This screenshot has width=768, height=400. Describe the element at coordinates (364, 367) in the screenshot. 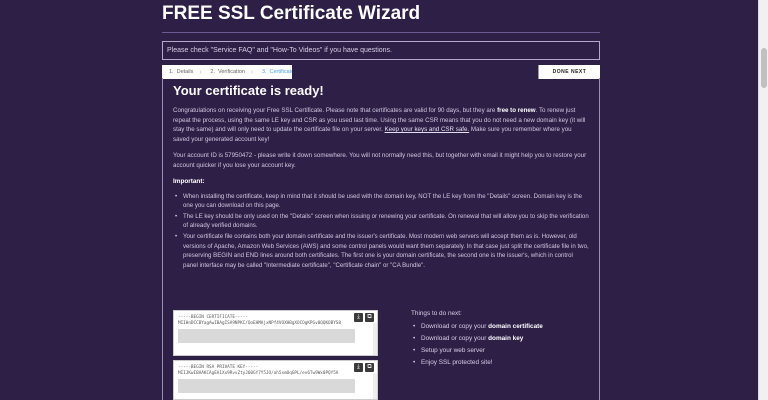

I see `key-actions: ⤓ ⧉` at that location.